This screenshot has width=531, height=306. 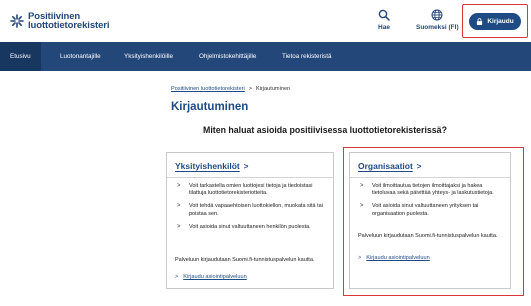 What do you see at coordinates (273, 89) in the screenshot?
I see `breadcrumb-current: Kirjautuminen` at bounding box center [273, 89].